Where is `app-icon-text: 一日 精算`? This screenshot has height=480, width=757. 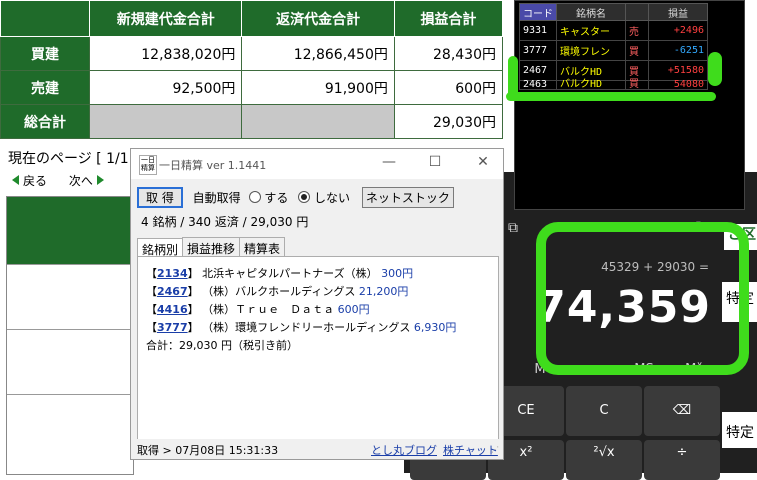
app-icon-text: 一日 精算 is located at coordinates (148, 164).